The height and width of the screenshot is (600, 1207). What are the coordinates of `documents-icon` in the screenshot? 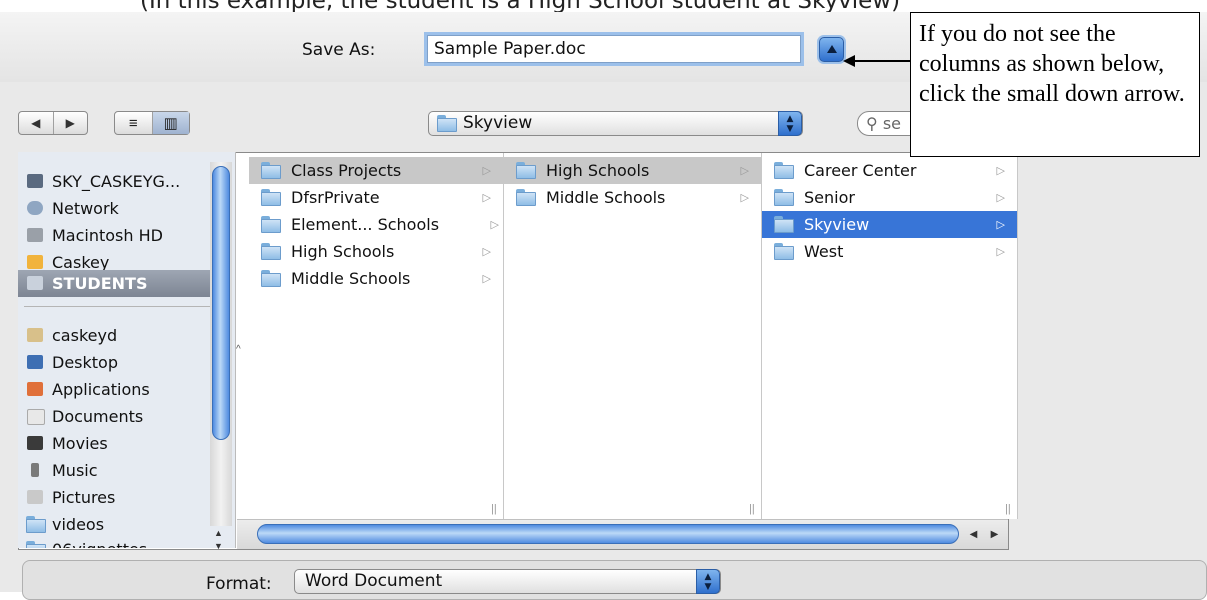 It's located at (36, 417).